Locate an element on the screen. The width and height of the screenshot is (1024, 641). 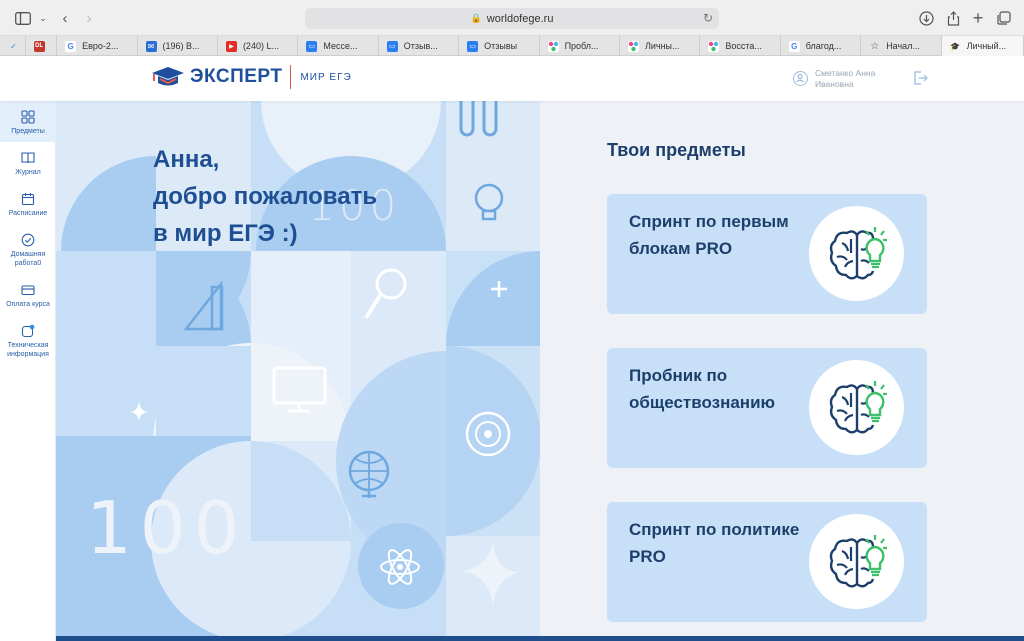
nav-item-journal: Журнал is located at coordinates (28, 162).